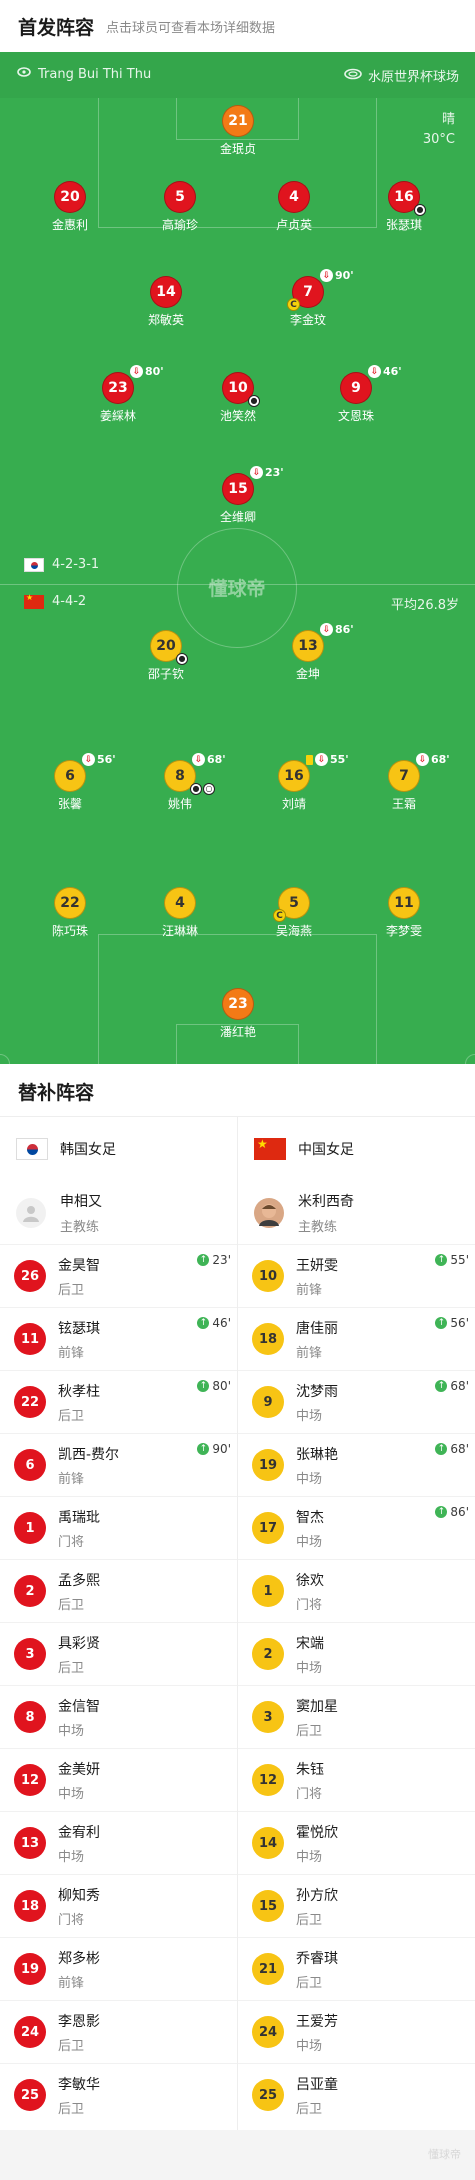 This screenshot has height=2180, width=475. What do you see at coordinates (118, 1338) in the screenshot?
I see `substitute-row: 11 铉瑟琪 前锋 ↑ 46'` at bounding box center [118, 1338].